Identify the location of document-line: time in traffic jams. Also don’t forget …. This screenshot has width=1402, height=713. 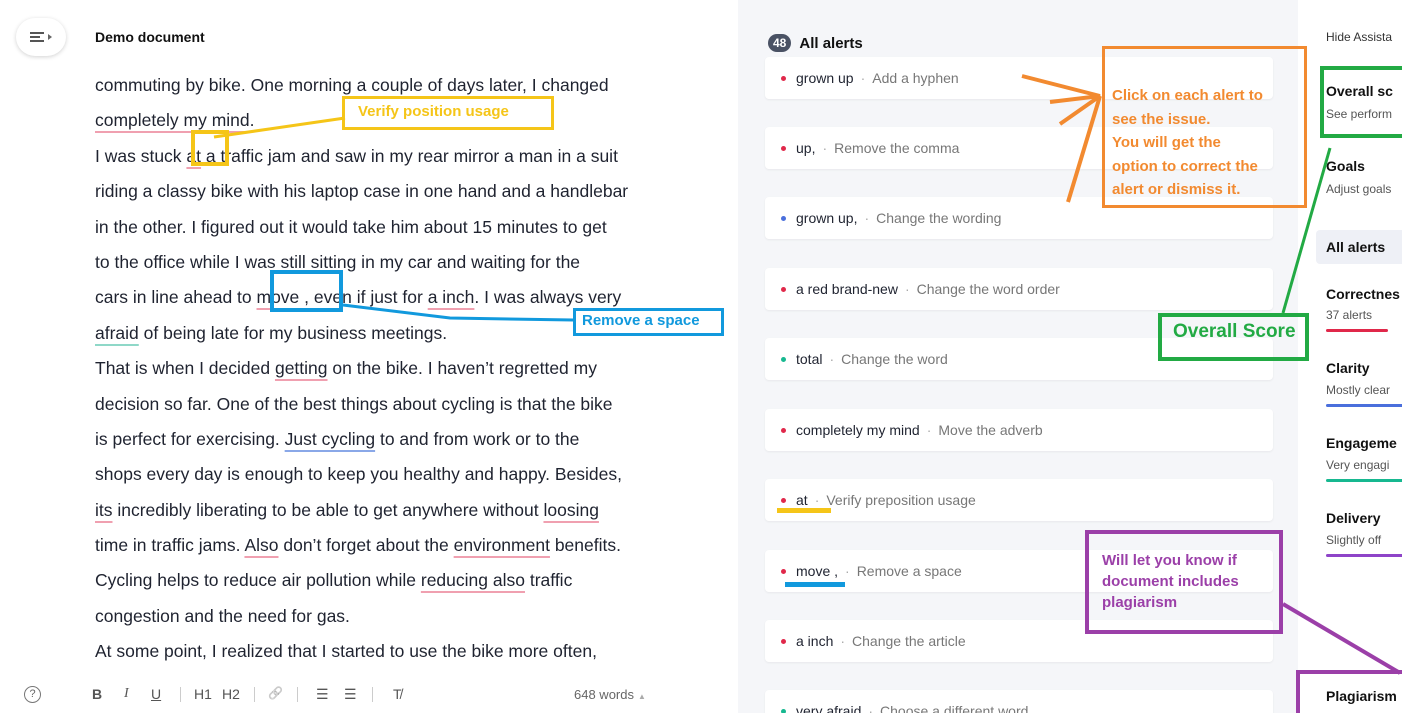
(405, 545).